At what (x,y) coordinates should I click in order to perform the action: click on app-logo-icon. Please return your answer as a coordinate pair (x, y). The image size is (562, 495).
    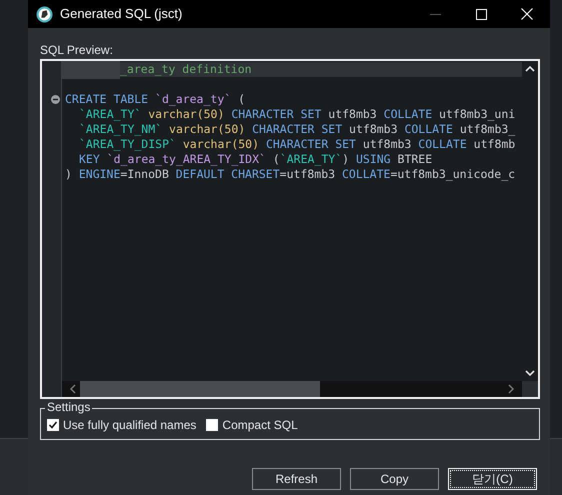
    Looking at the image, I should click on (44, 14).